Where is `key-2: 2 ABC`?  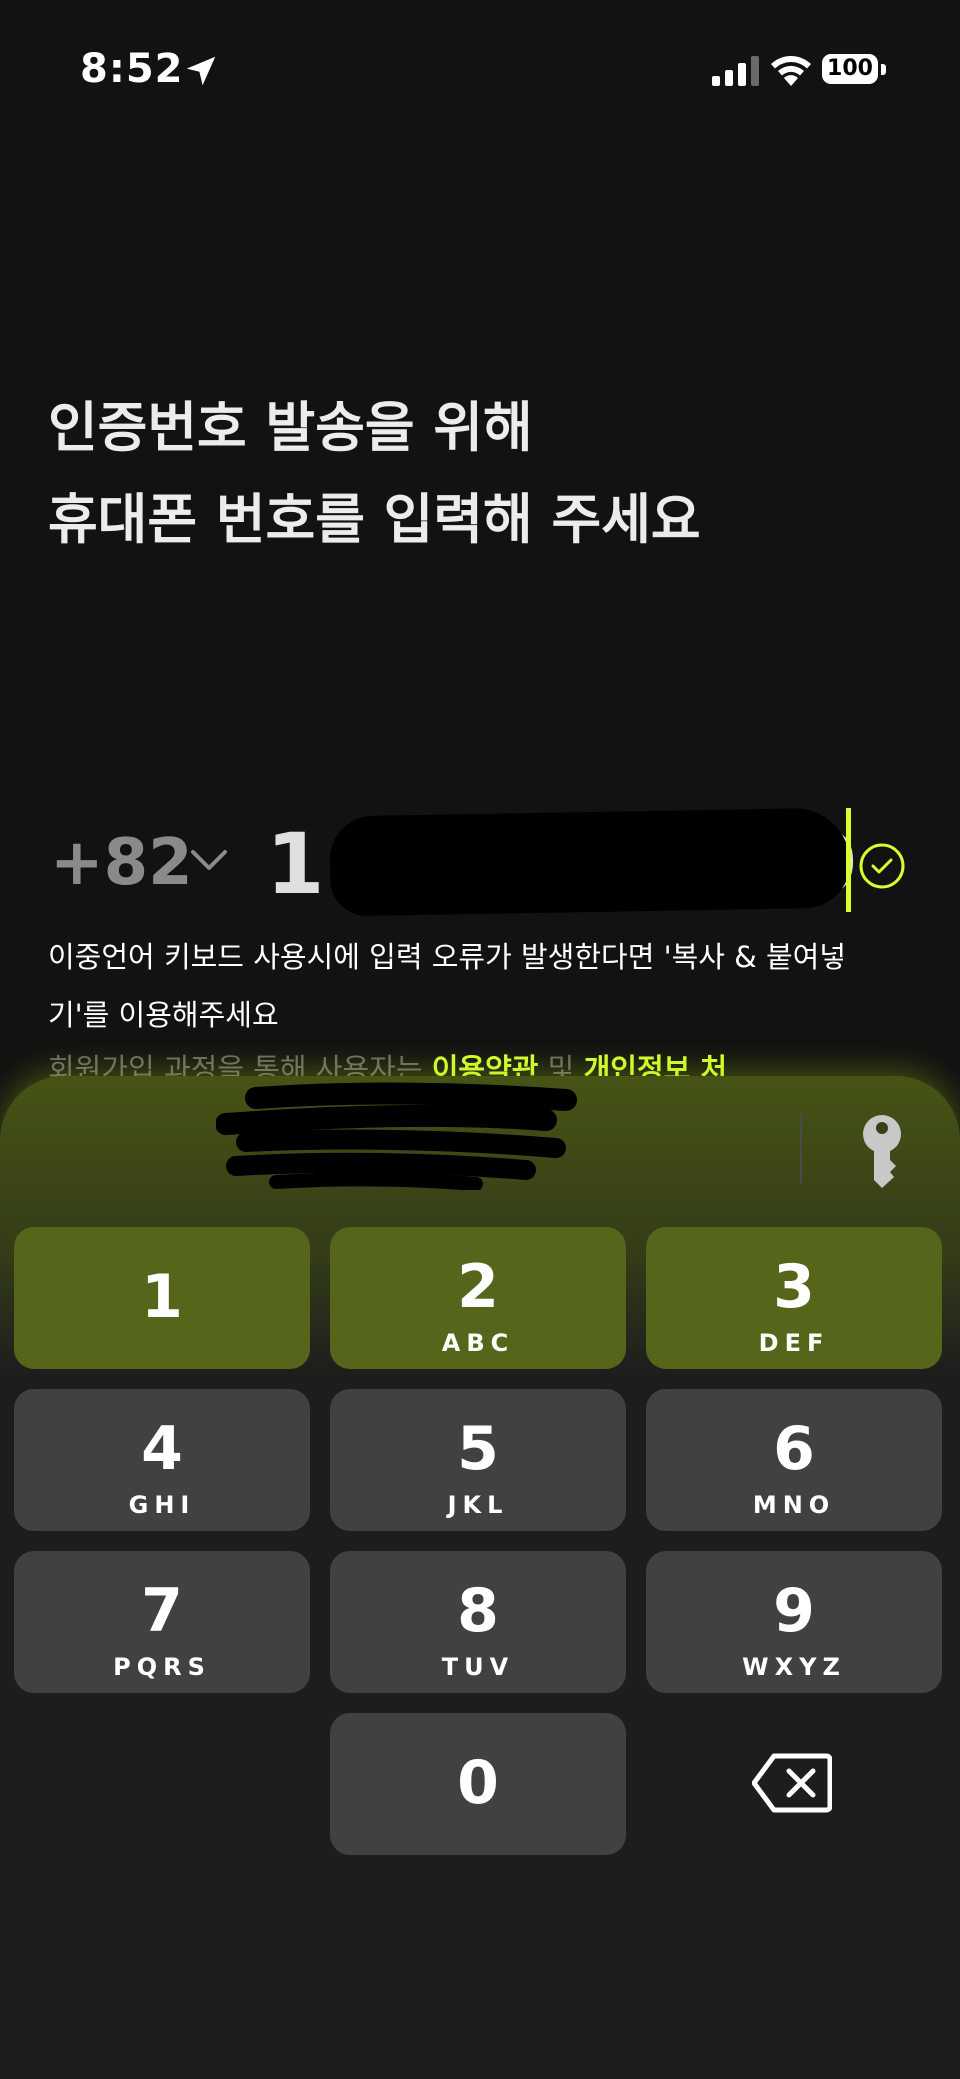 key-2: 2 ABC is located at coordinates (478, 1298).